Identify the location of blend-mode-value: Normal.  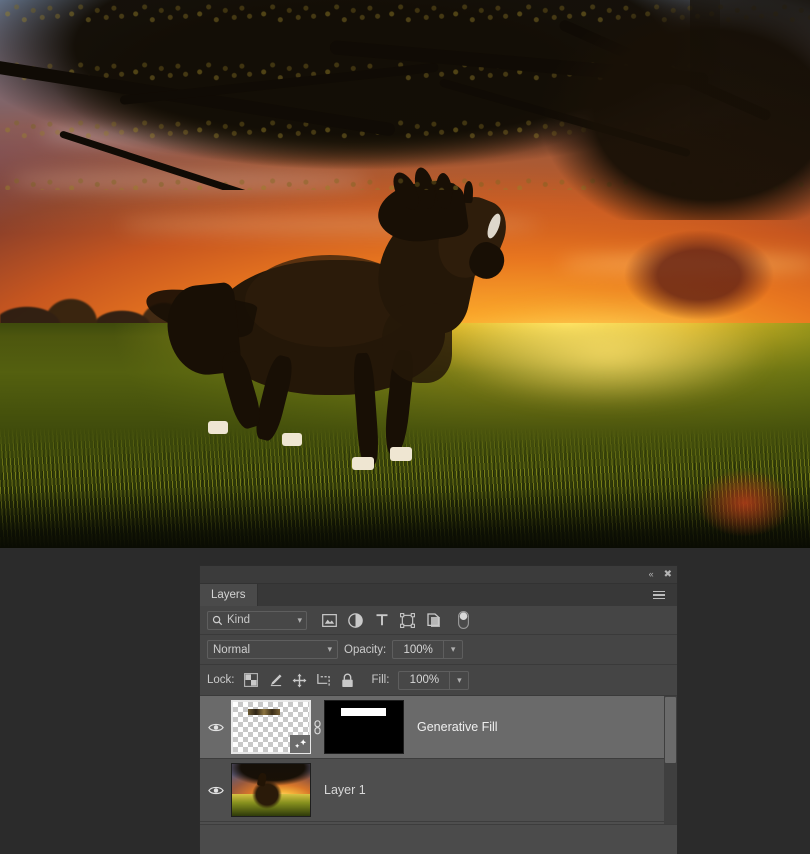
(232, 649).